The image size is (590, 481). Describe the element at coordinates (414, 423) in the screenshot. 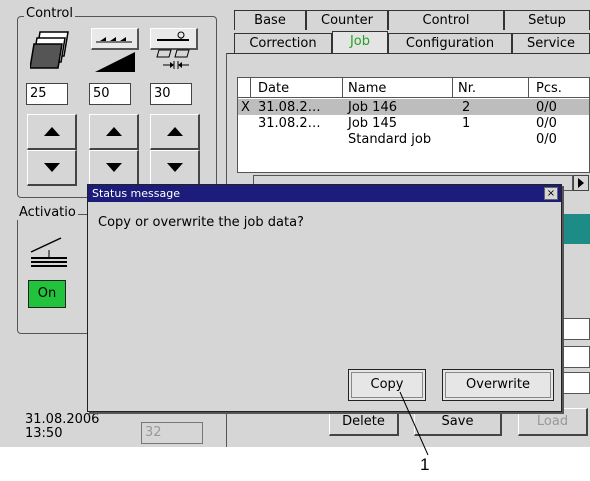

I see `callout-leader-line` at that location.